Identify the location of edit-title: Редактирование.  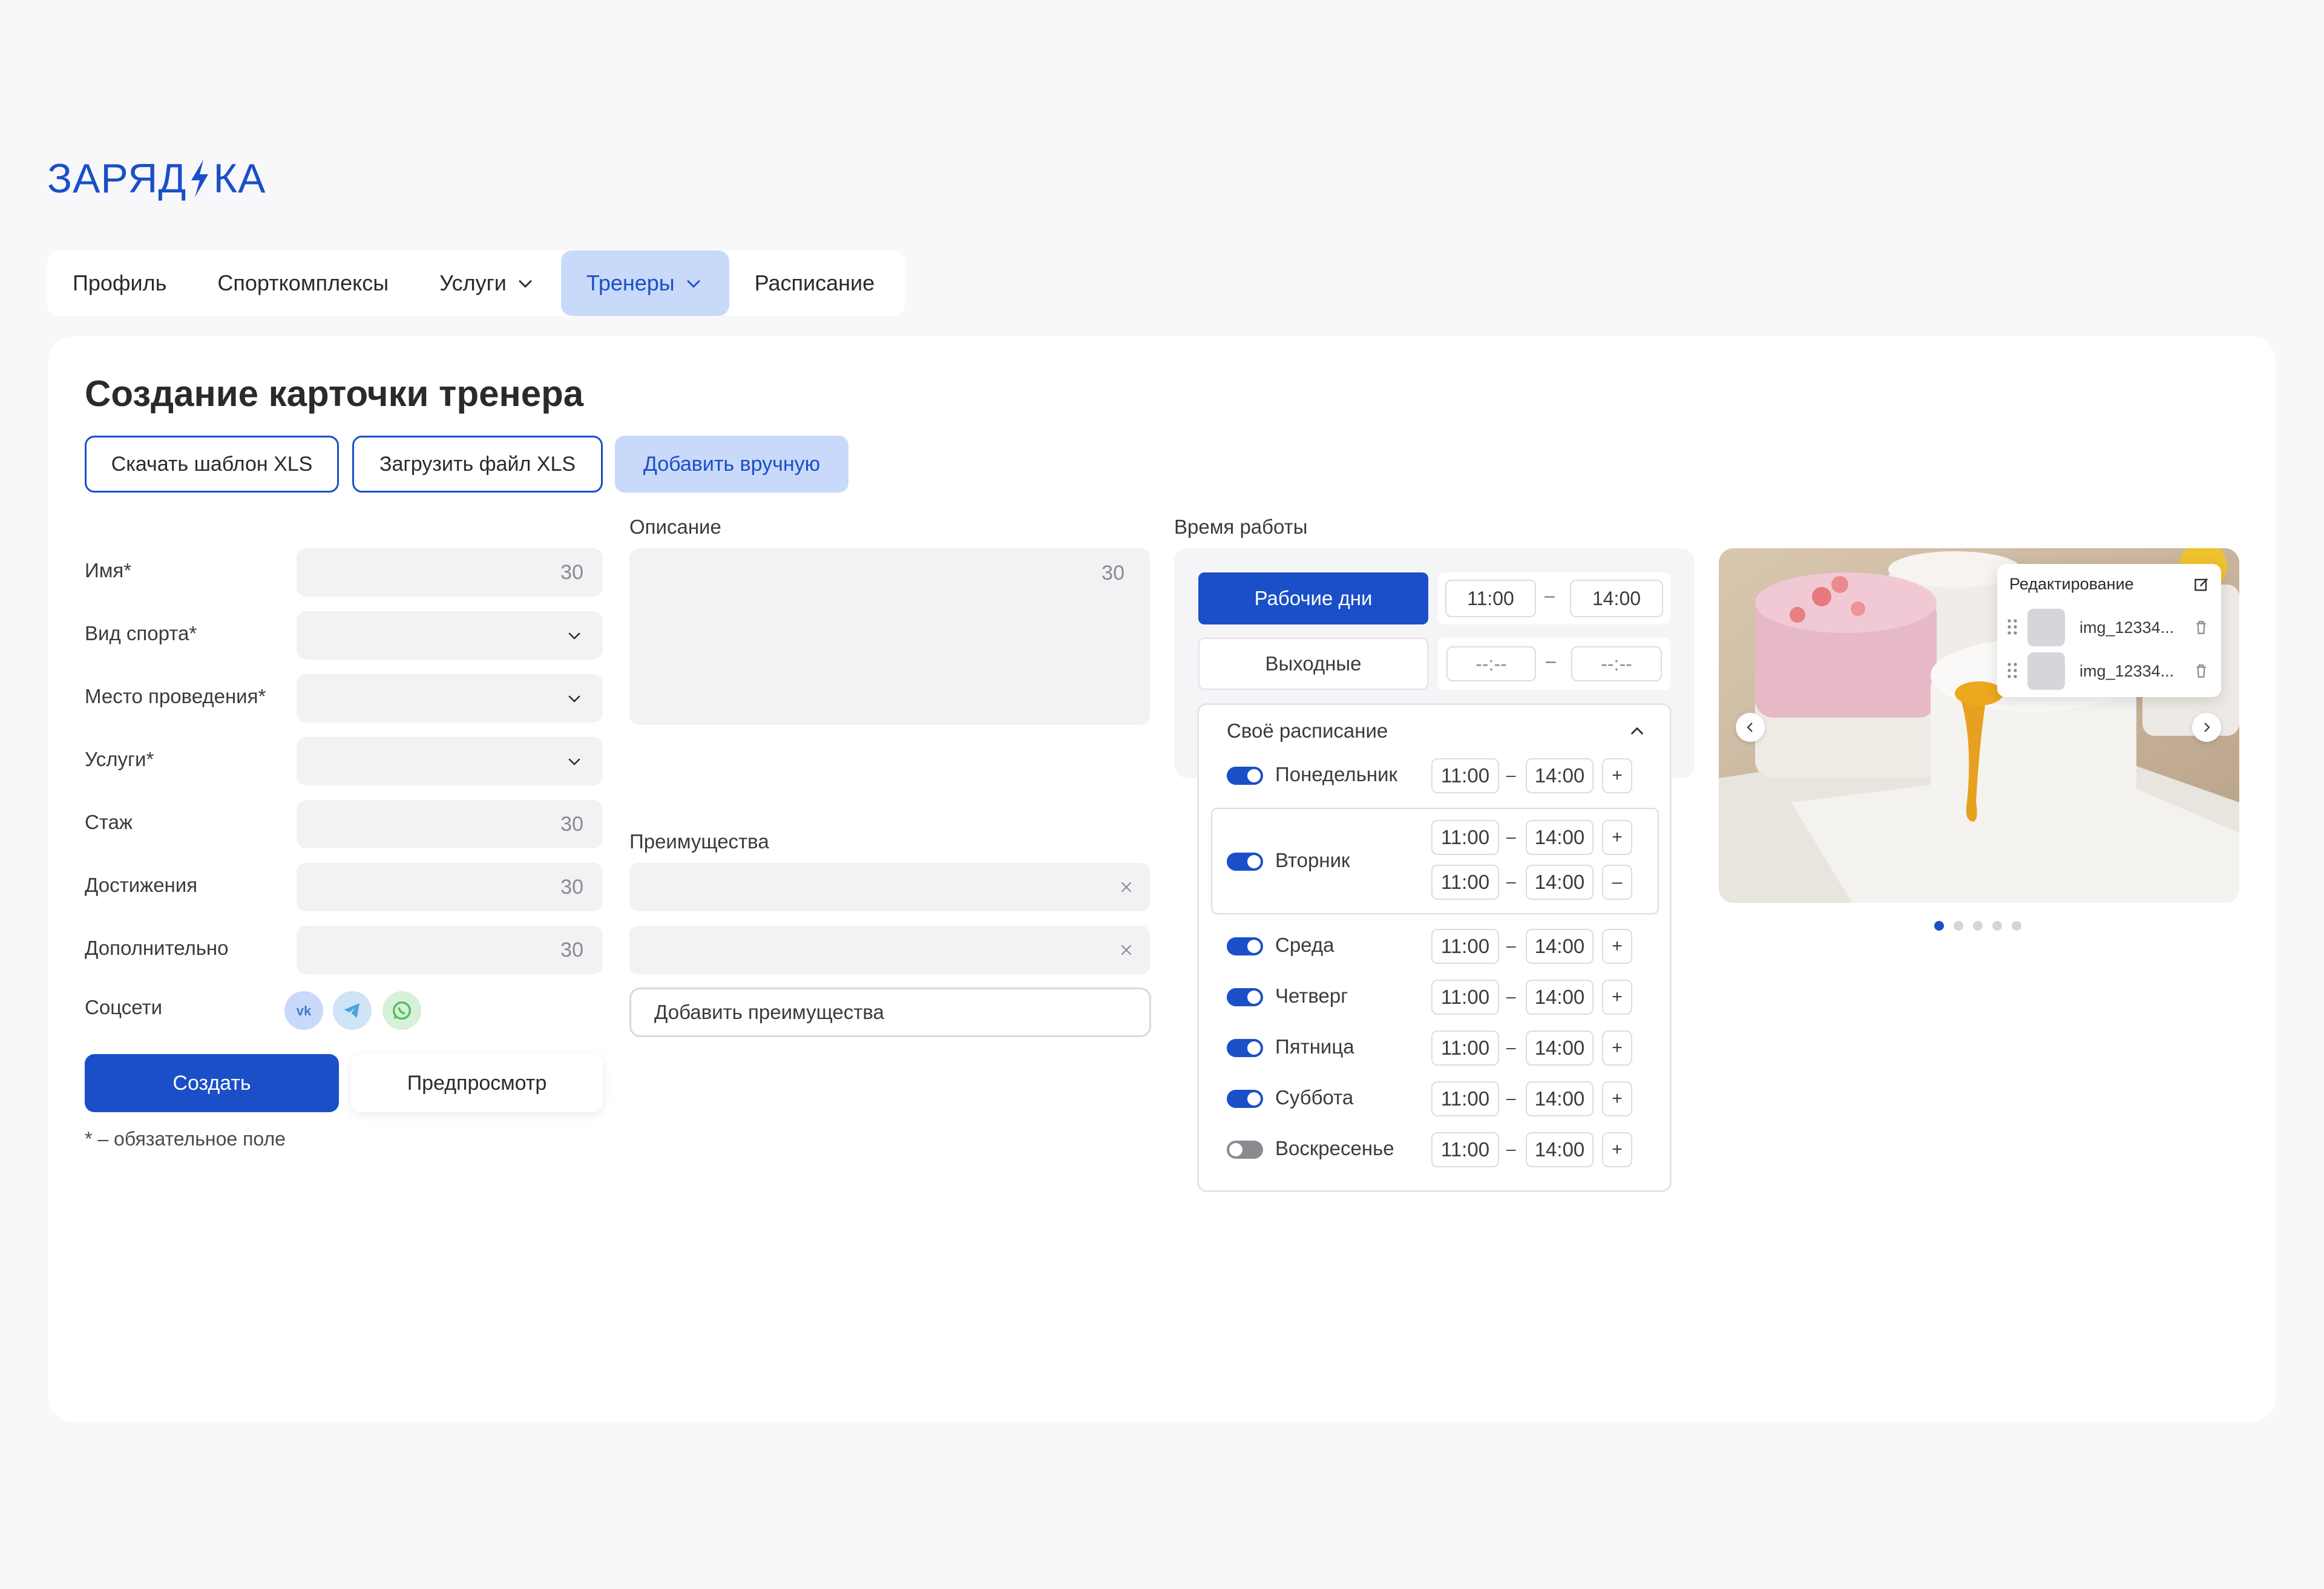
(2071, 584).